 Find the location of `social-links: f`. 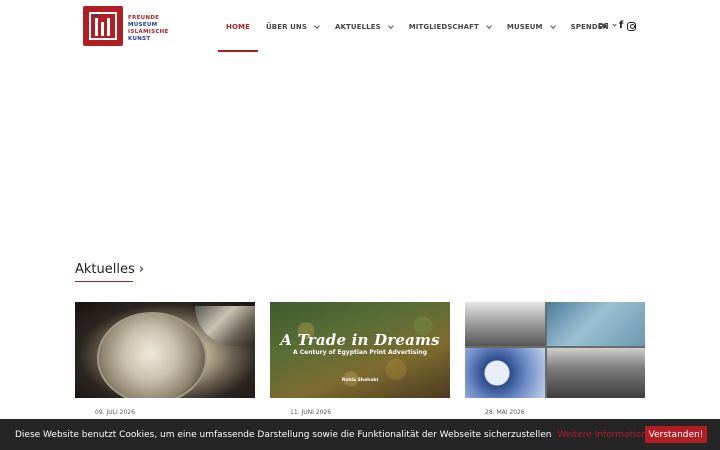

social-links: f is located at coordinates (628, 26).